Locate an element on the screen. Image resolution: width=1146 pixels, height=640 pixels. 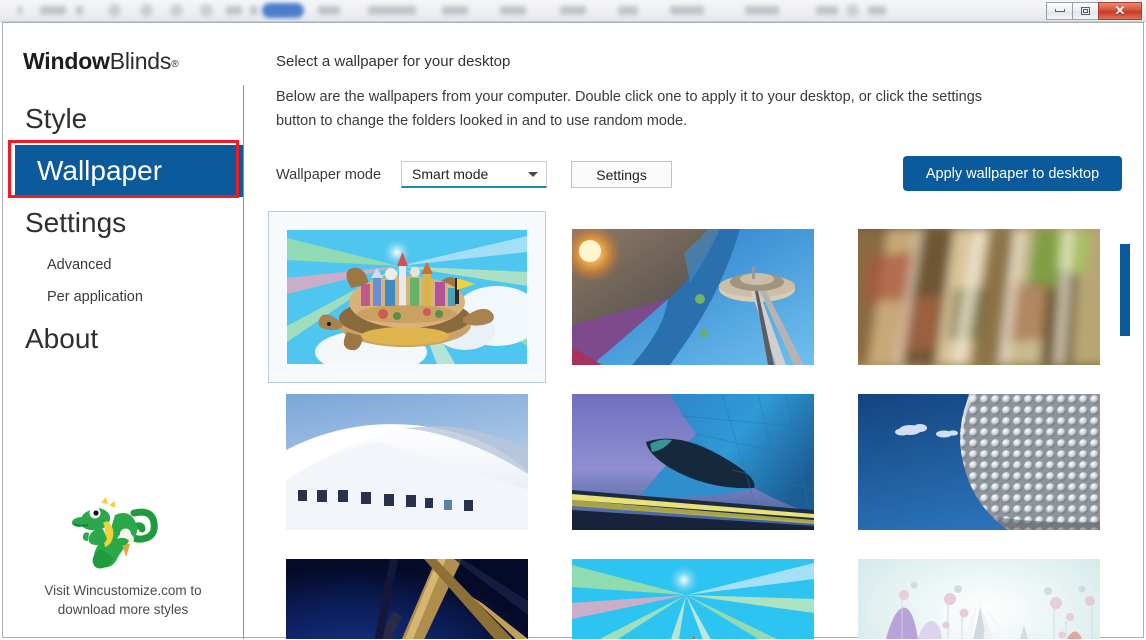
wallpaper-image-dark-navy-beams is located at coordinates (407, 599).